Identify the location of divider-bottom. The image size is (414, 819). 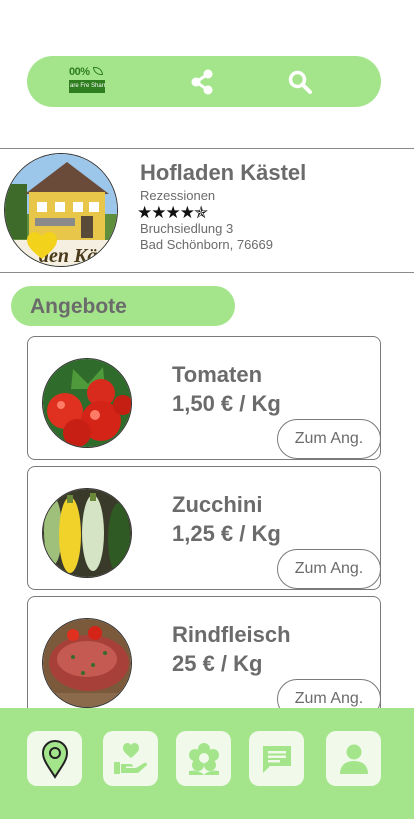
(207, 272).